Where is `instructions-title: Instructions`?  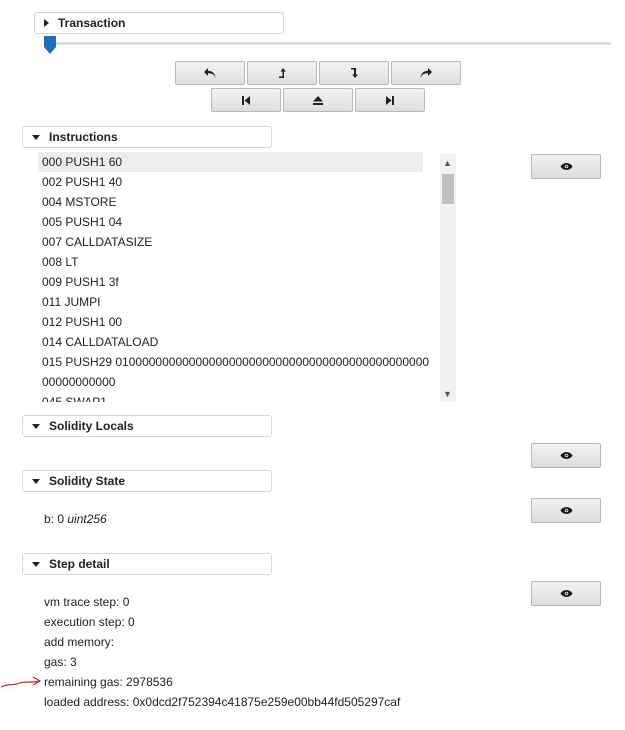 instructions-title: Instructions is located at coordinates (83, 137).